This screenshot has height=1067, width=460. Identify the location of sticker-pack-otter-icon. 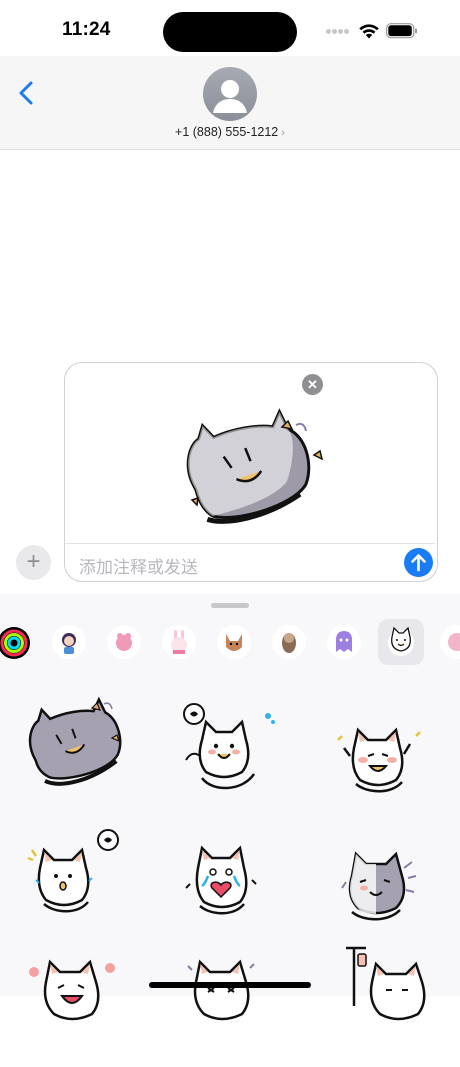
(289, 642).